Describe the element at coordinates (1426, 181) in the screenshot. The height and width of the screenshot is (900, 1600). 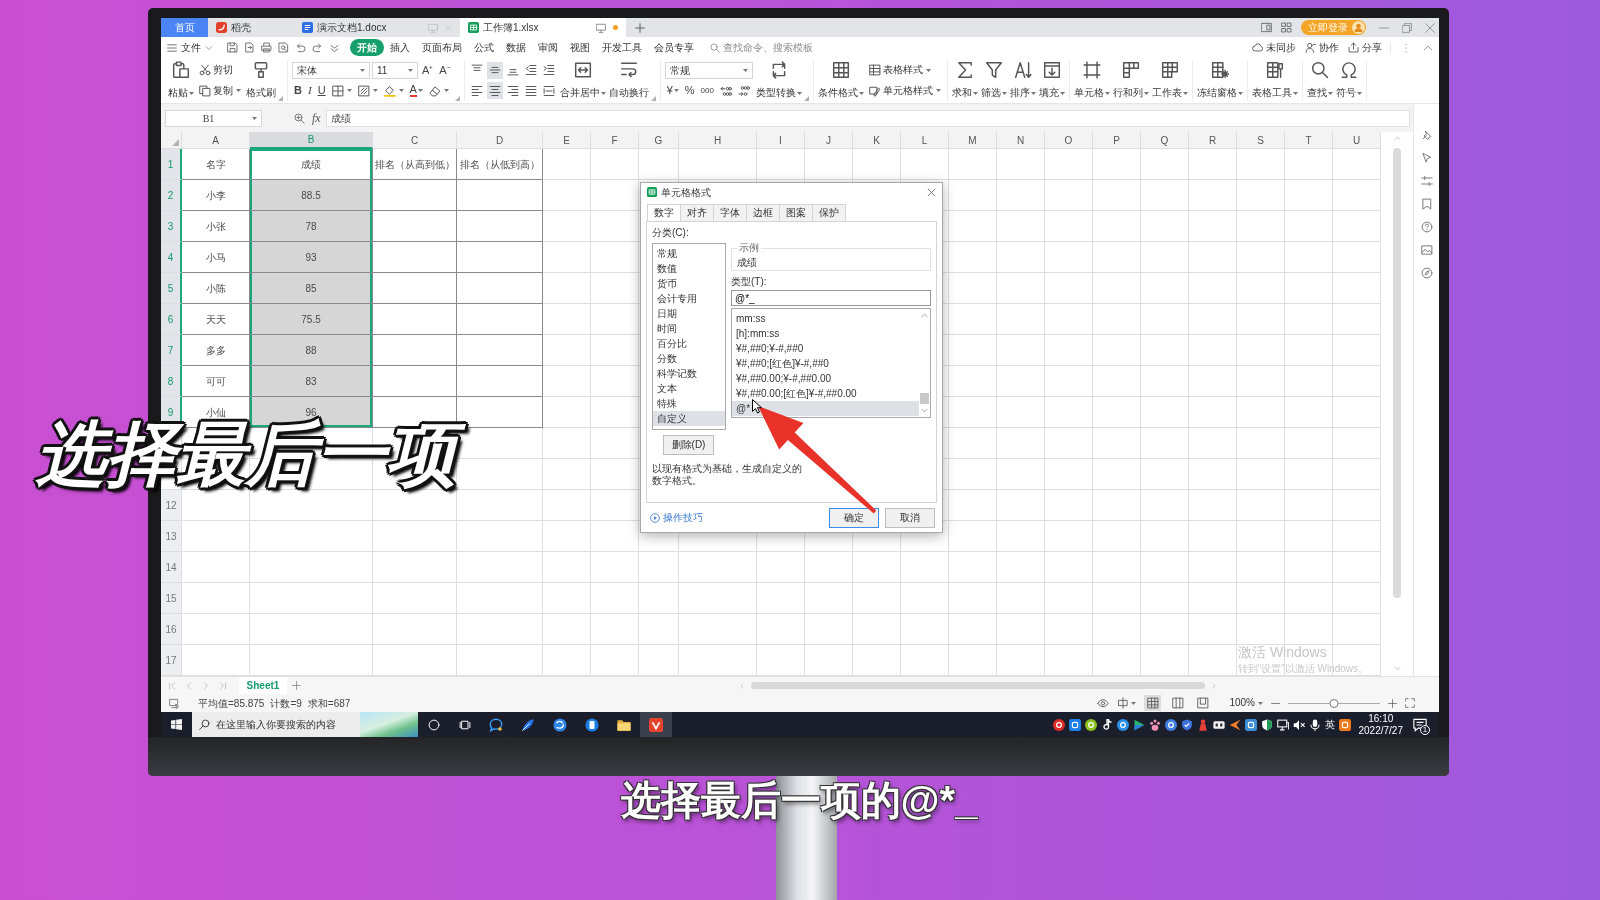
I see `sliders-icon` at that location.